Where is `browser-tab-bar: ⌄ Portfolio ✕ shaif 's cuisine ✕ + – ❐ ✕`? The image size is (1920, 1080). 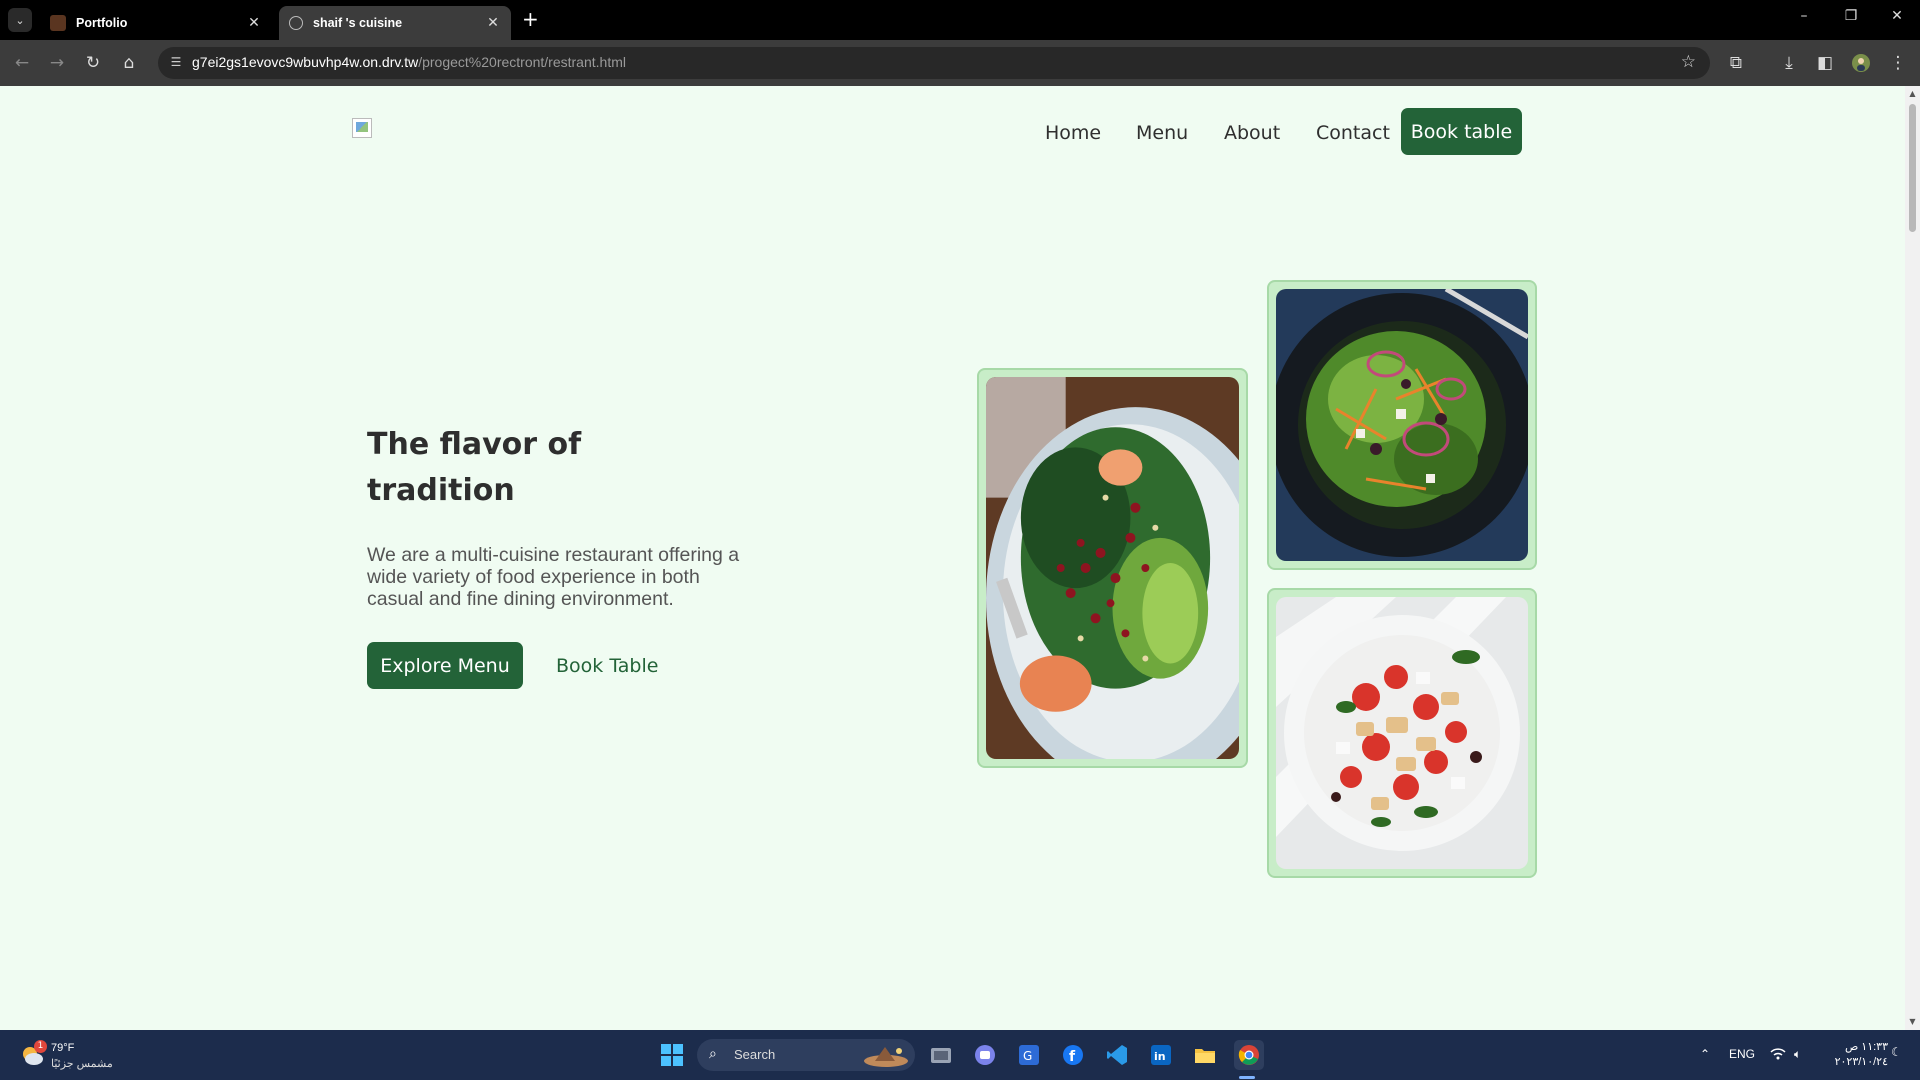
browser-tab-bar: ⌄ Portfolio ✕ shaif 's cuisine ✕ + – ❐ ✕ is located at coordinates (960, 20).